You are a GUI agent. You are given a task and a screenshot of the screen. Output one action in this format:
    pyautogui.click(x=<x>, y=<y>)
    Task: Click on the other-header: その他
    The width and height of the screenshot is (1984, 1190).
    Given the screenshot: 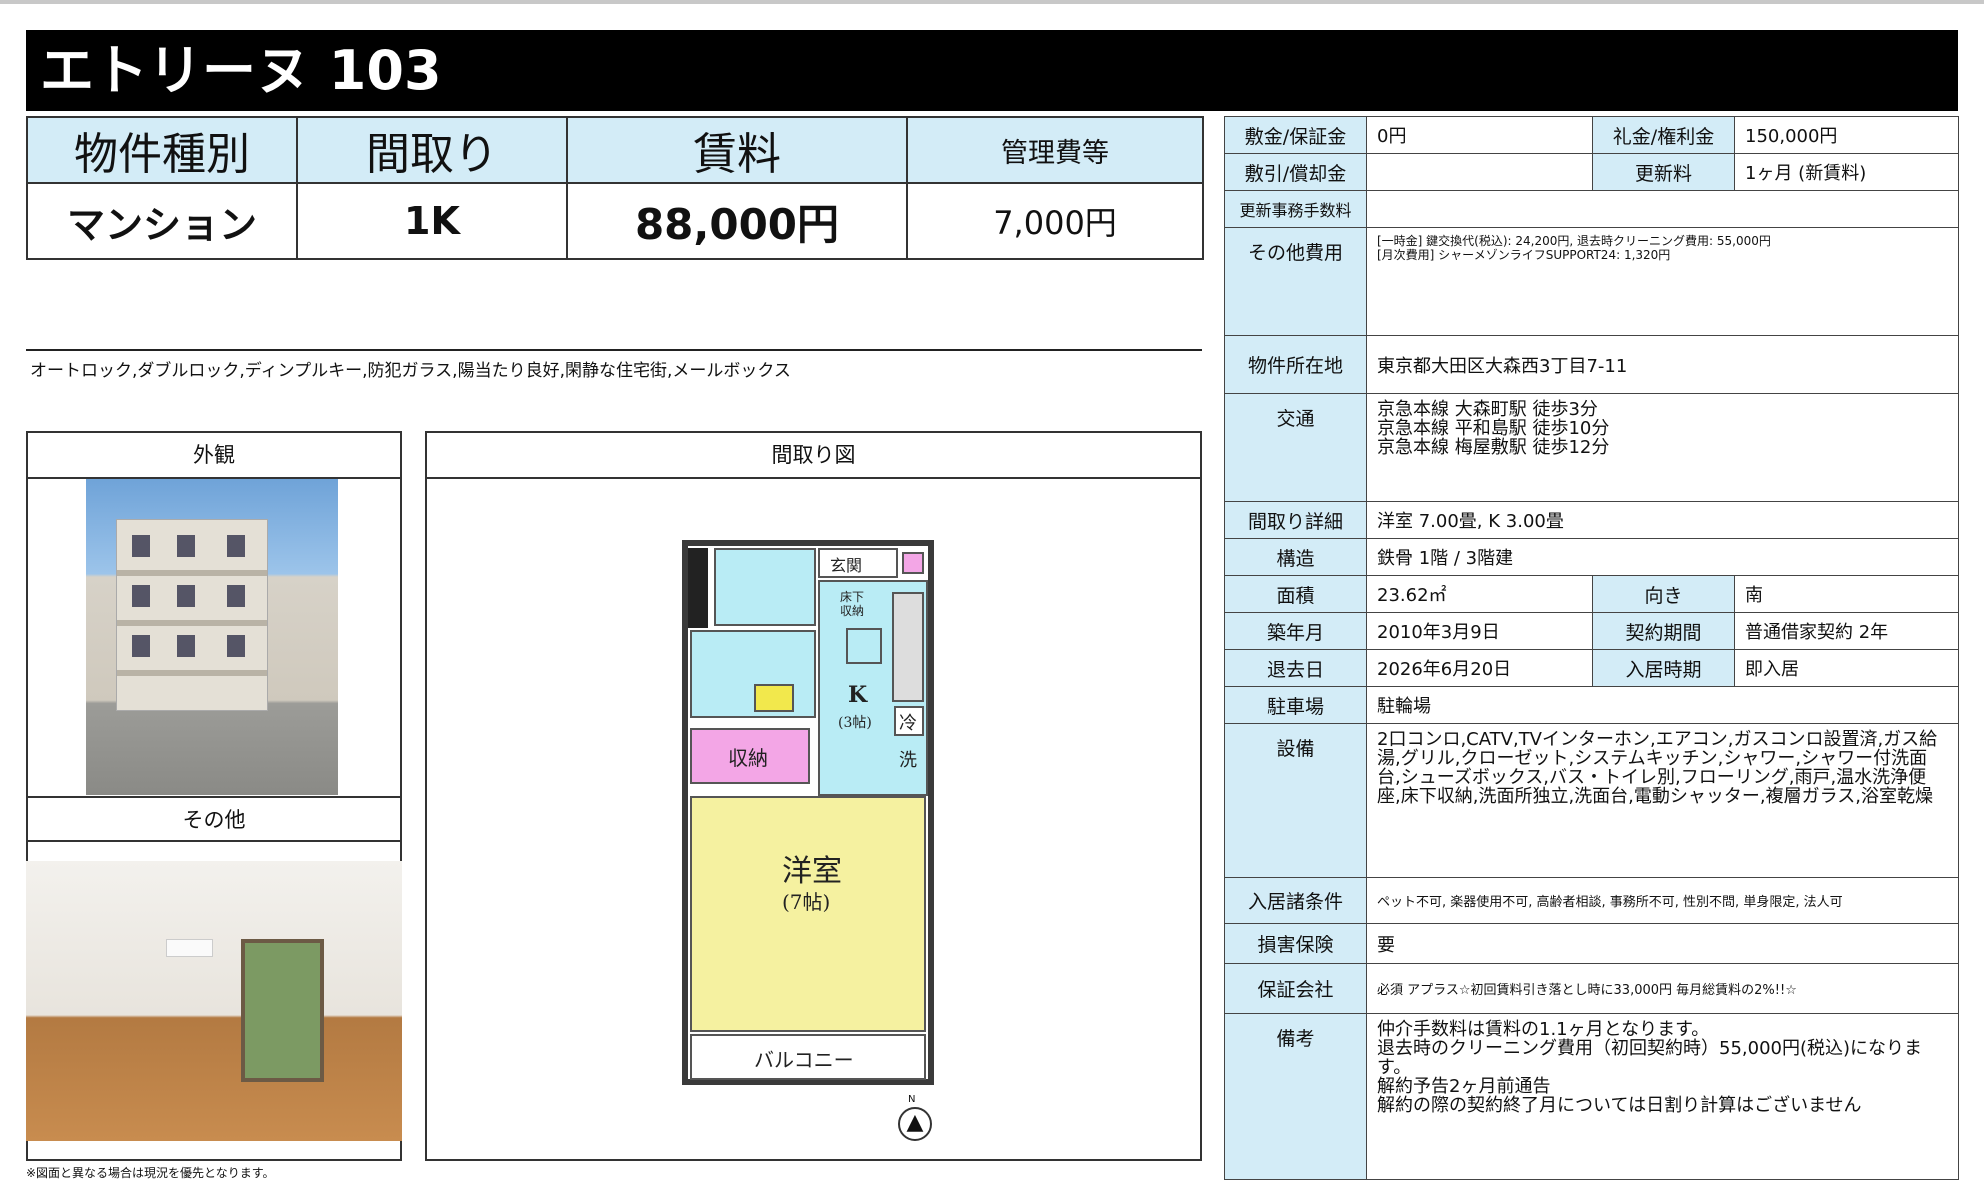 What is the action you would take?
    pyautogui.click(x=214, y=819)
    